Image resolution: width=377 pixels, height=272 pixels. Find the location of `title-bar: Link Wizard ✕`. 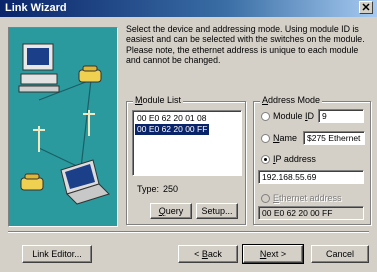

title-bar: Link Wizard ✕ is located at coordinates (188, 8).